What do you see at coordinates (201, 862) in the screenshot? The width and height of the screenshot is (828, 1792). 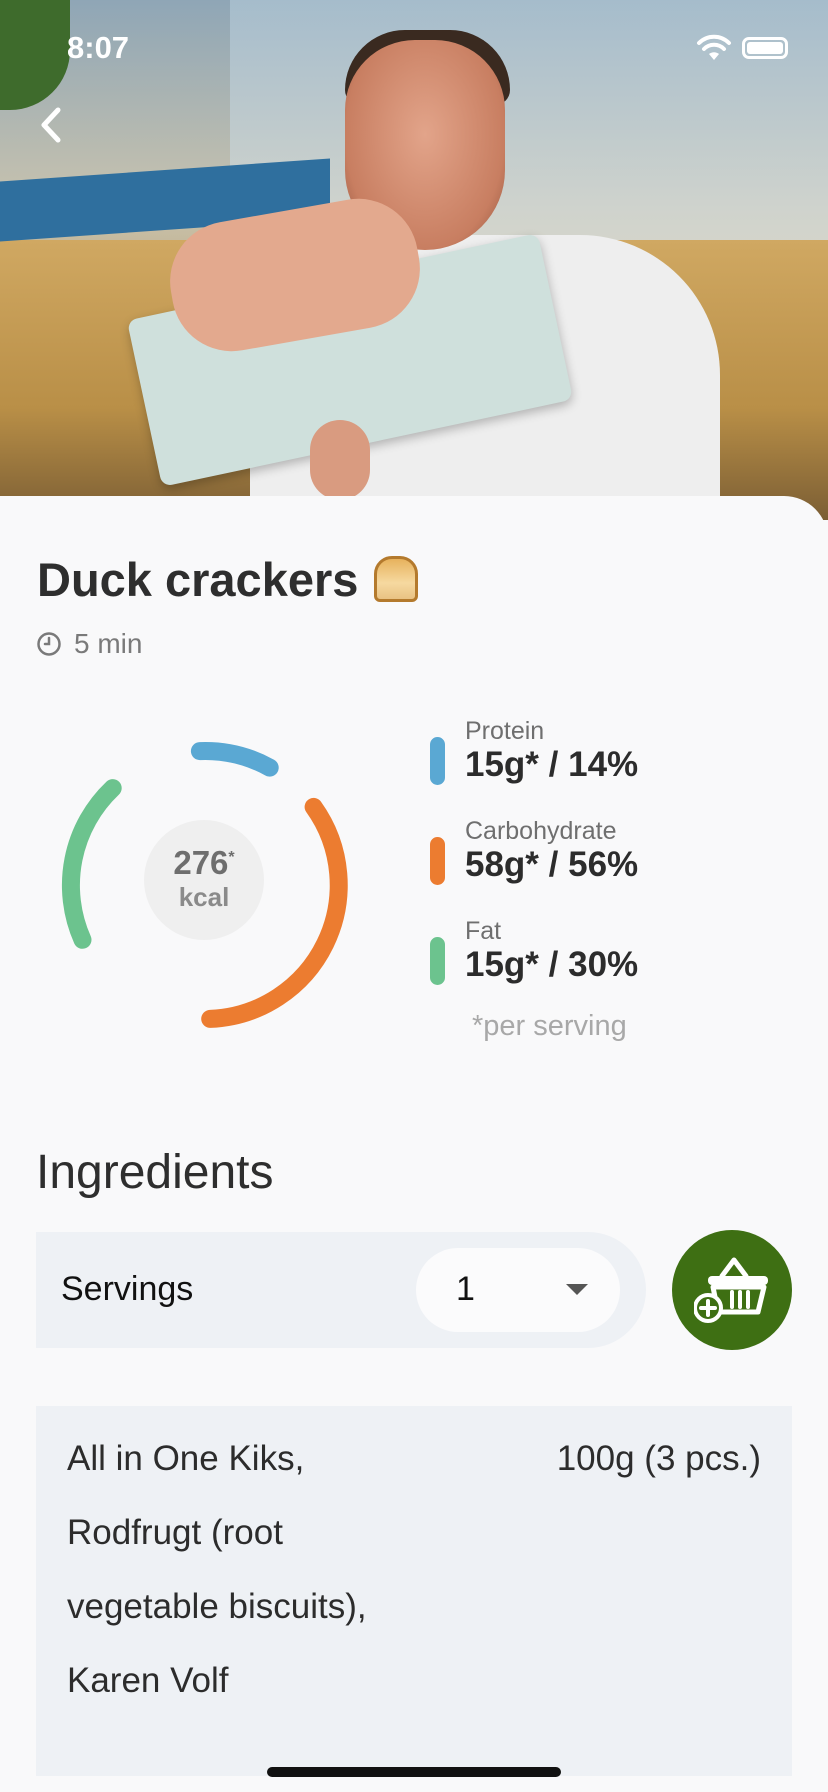 I see `kcal-value: 276` at bounding box center [201, 862].